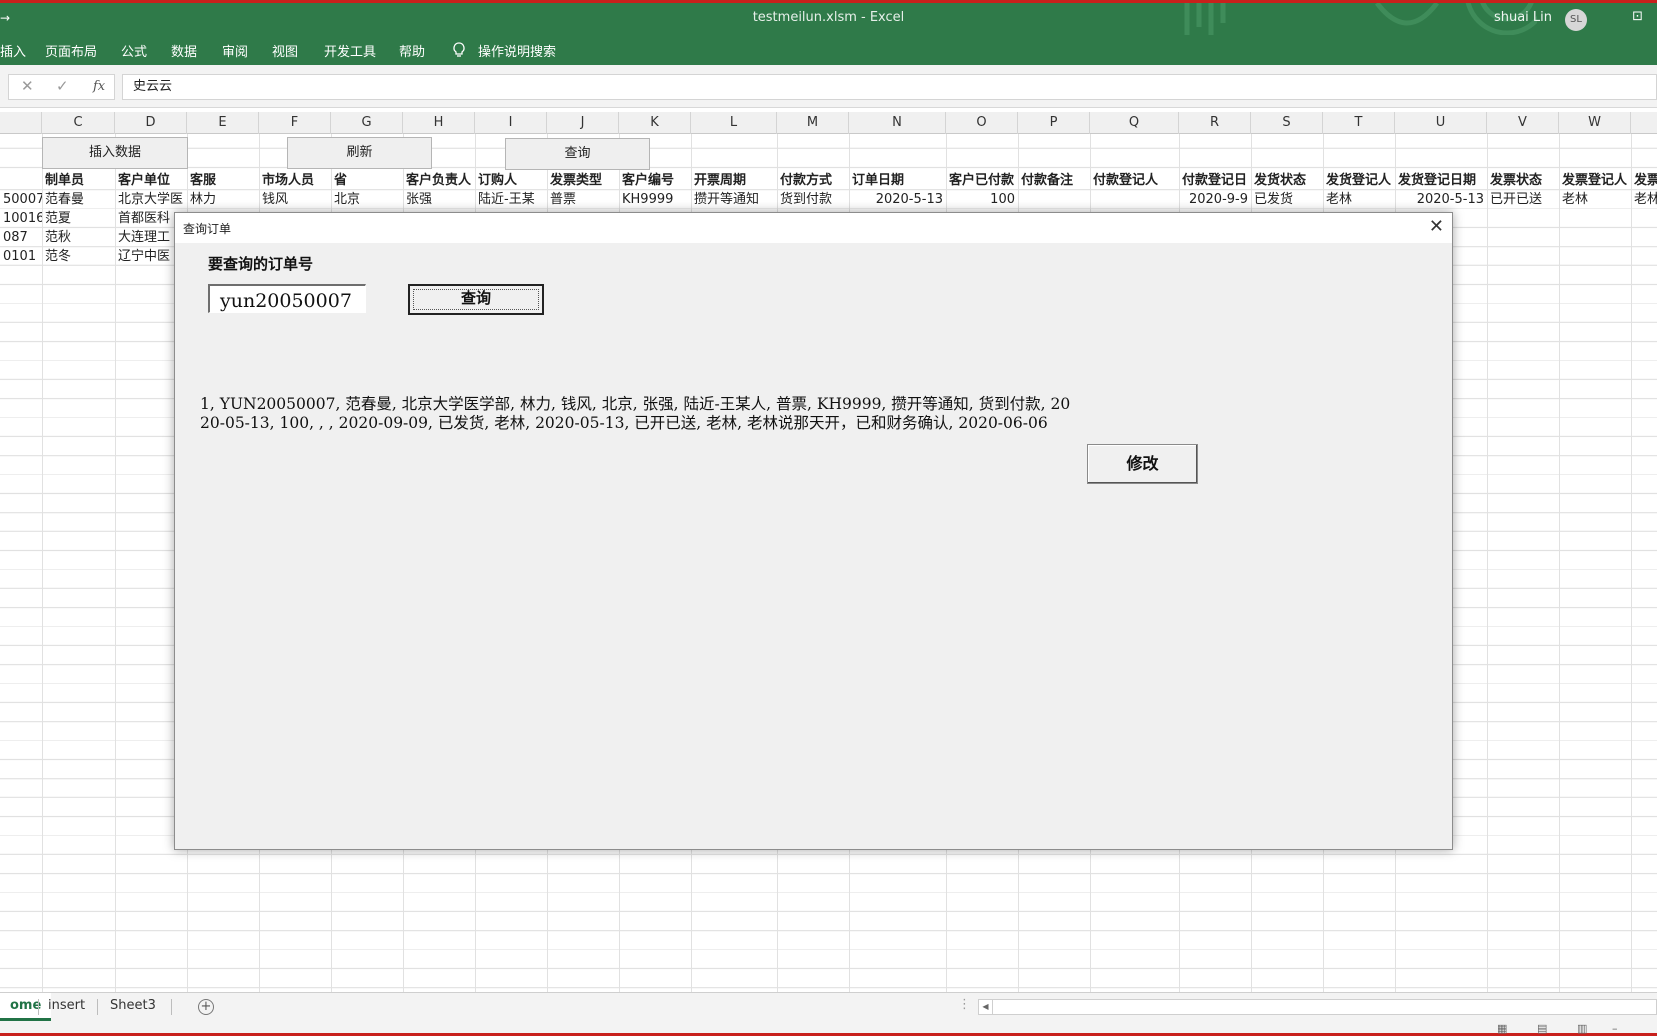 The width and height of the screenshot is (1657, 1036). I want to click on header-cell: 客服, so click(223, 180).